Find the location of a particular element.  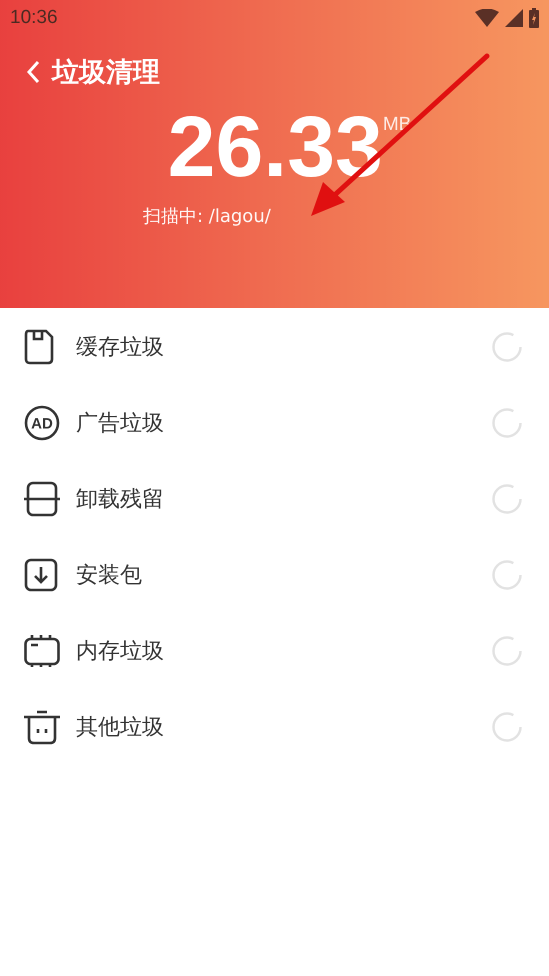

category-label: 广告垃圾 is located at coordinates (120, 424).